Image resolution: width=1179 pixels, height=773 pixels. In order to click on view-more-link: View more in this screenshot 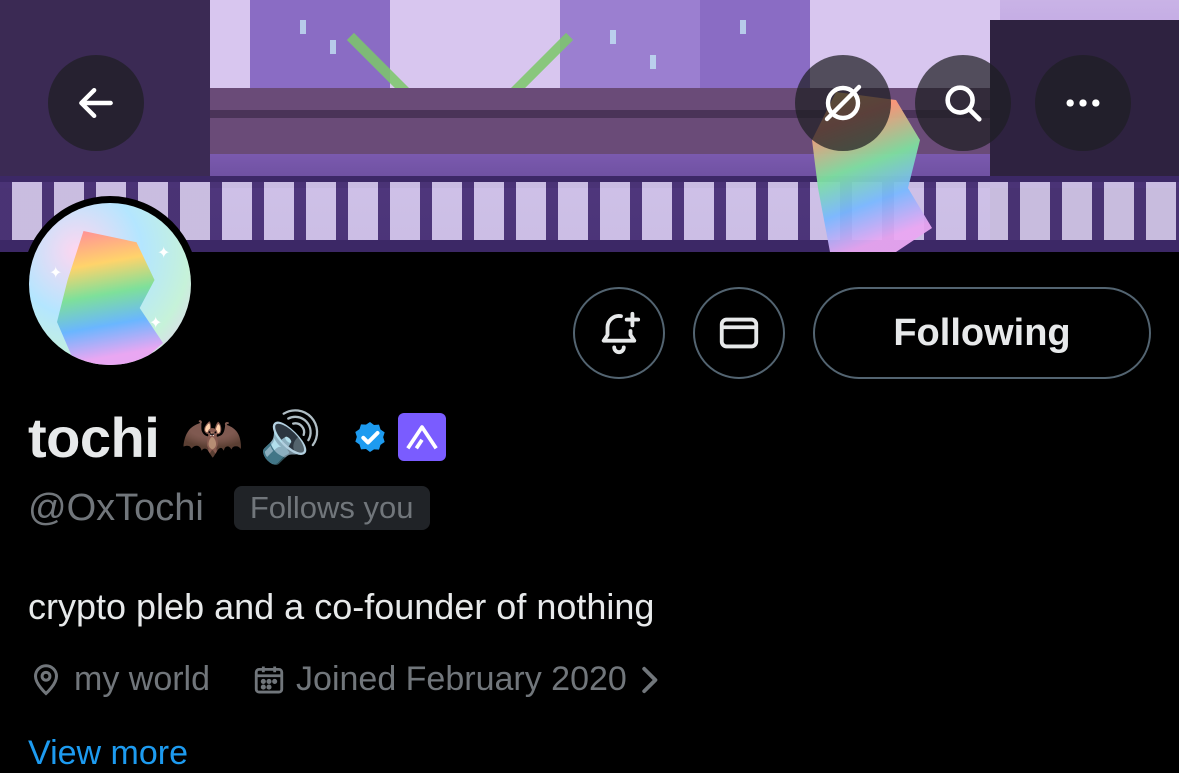, I will do `click(108, 753)`.